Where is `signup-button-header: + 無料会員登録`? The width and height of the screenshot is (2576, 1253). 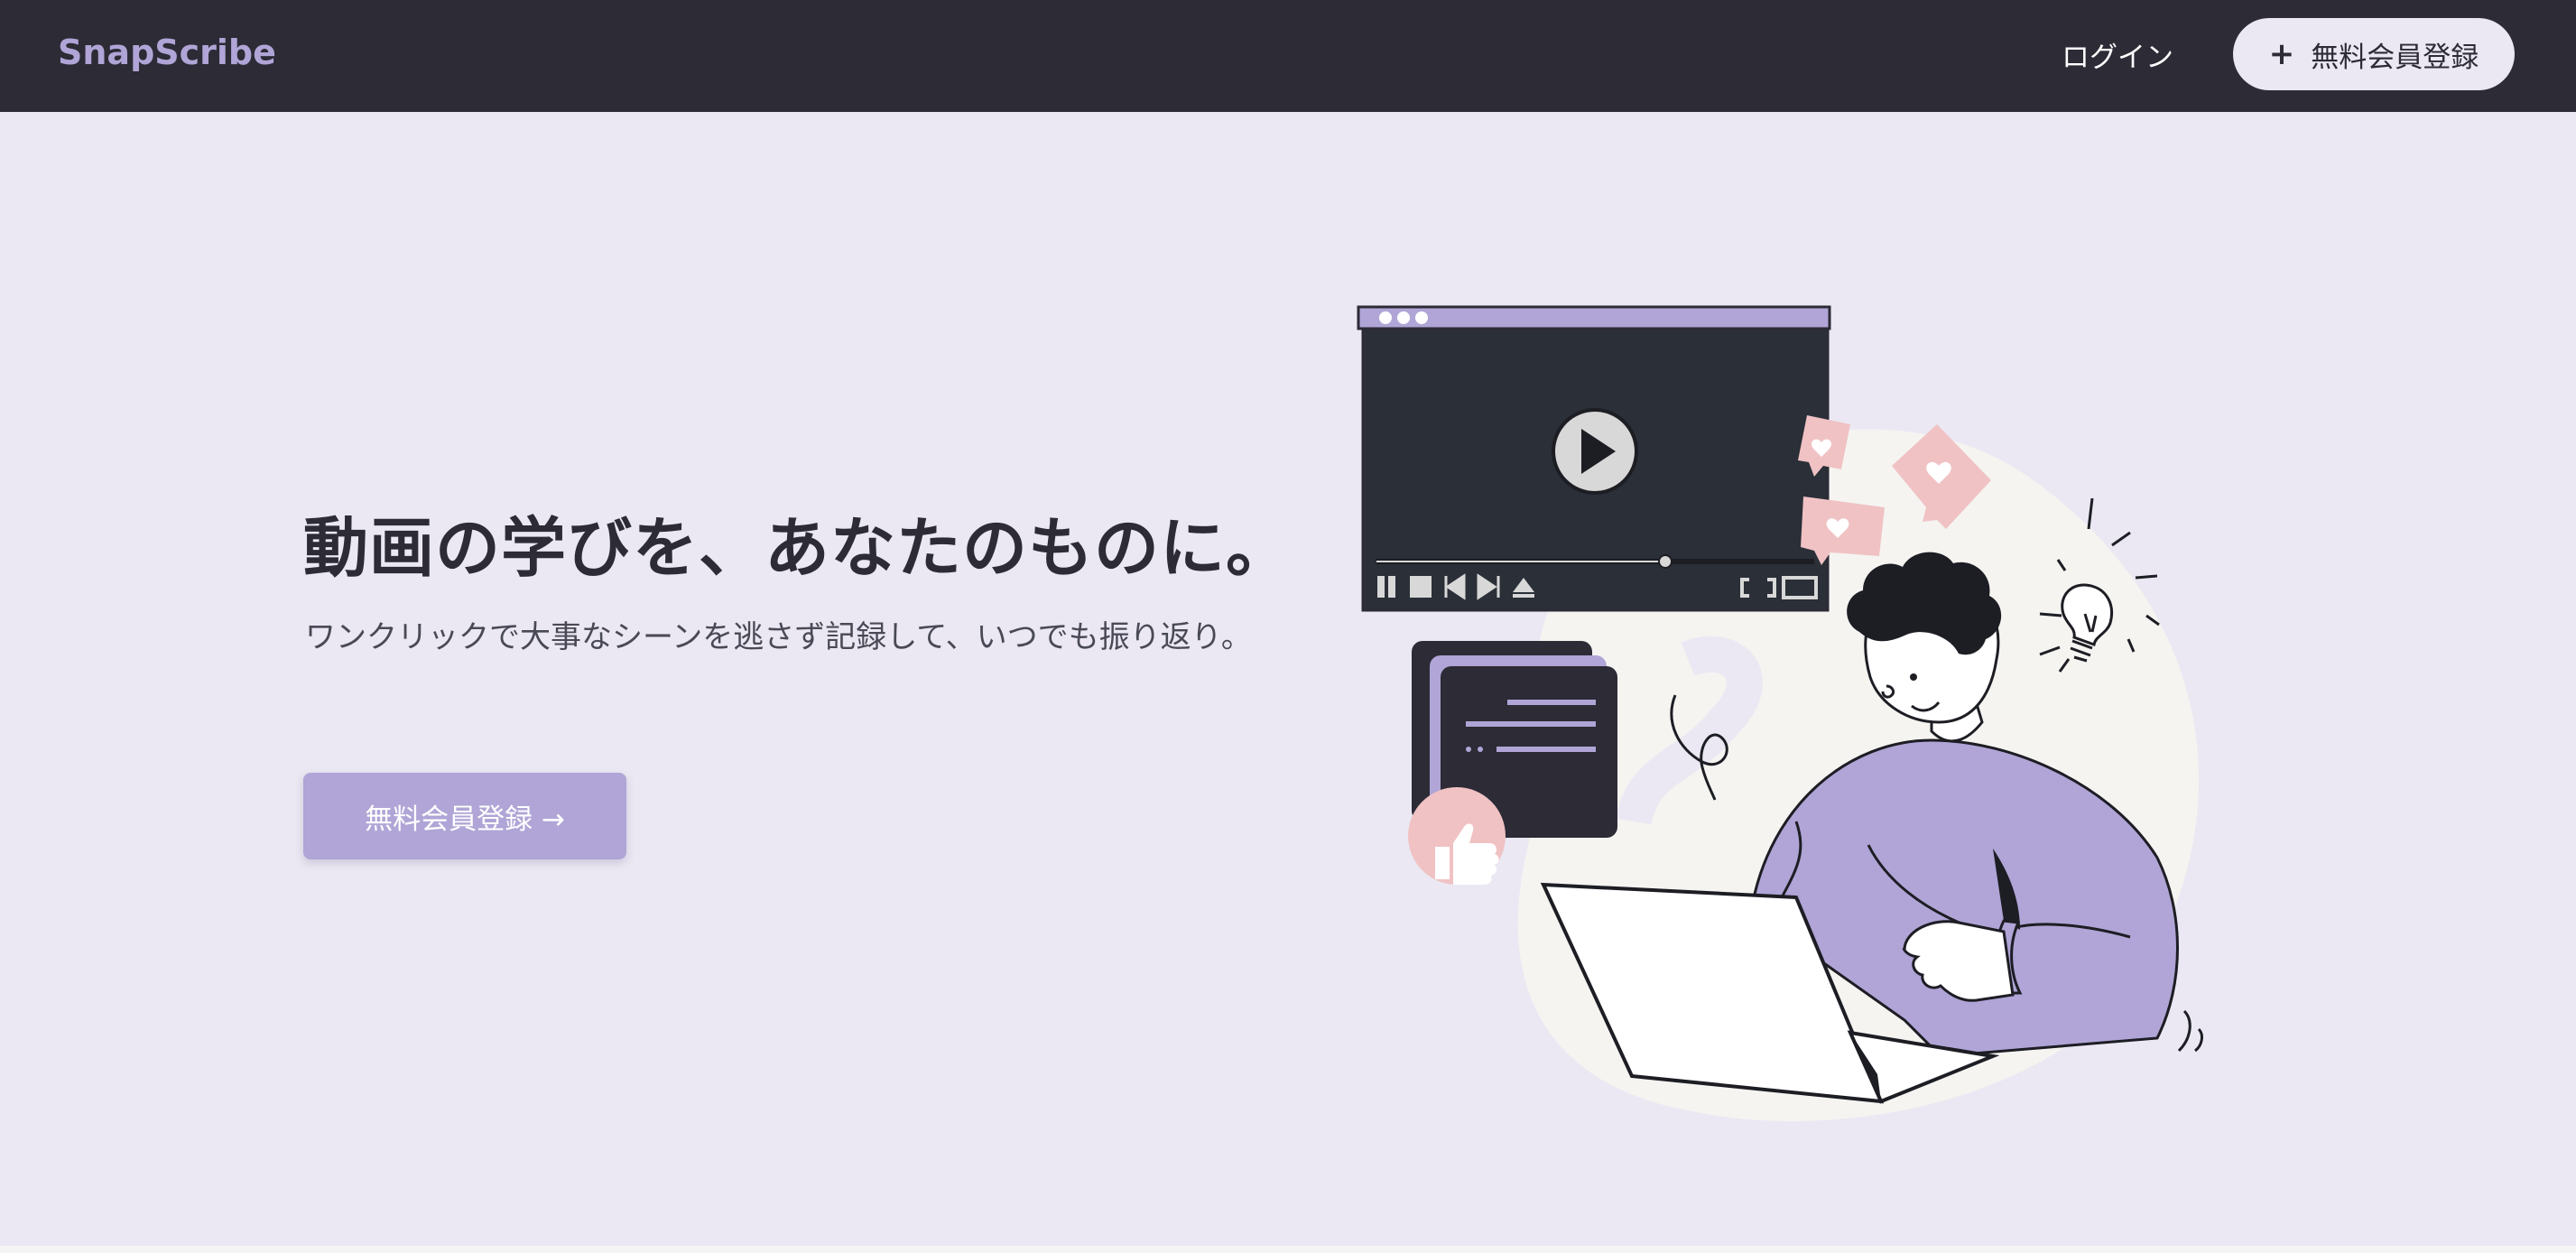
signup-button-header: + 無料会員登録 is located at coordinates (2374, 54).